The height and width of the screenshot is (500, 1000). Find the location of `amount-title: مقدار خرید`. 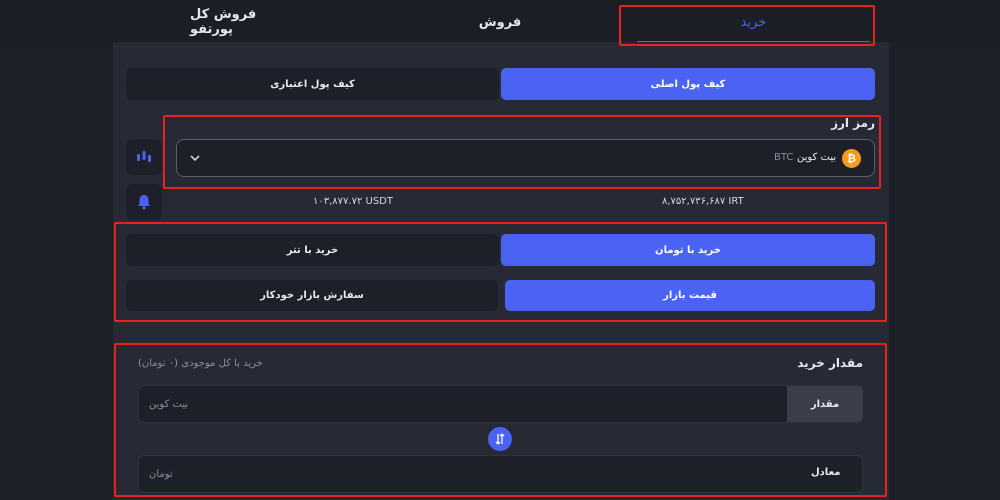

amount-title: مقدار خرید is located at coordinates (830, 363).